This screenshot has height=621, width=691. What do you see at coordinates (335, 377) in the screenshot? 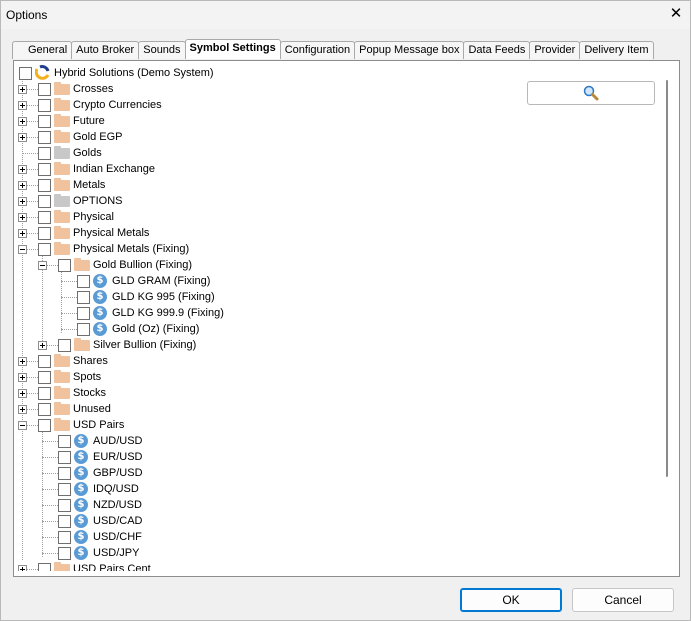
I see `tree-node: Spots` at bounding box center [335, 377].